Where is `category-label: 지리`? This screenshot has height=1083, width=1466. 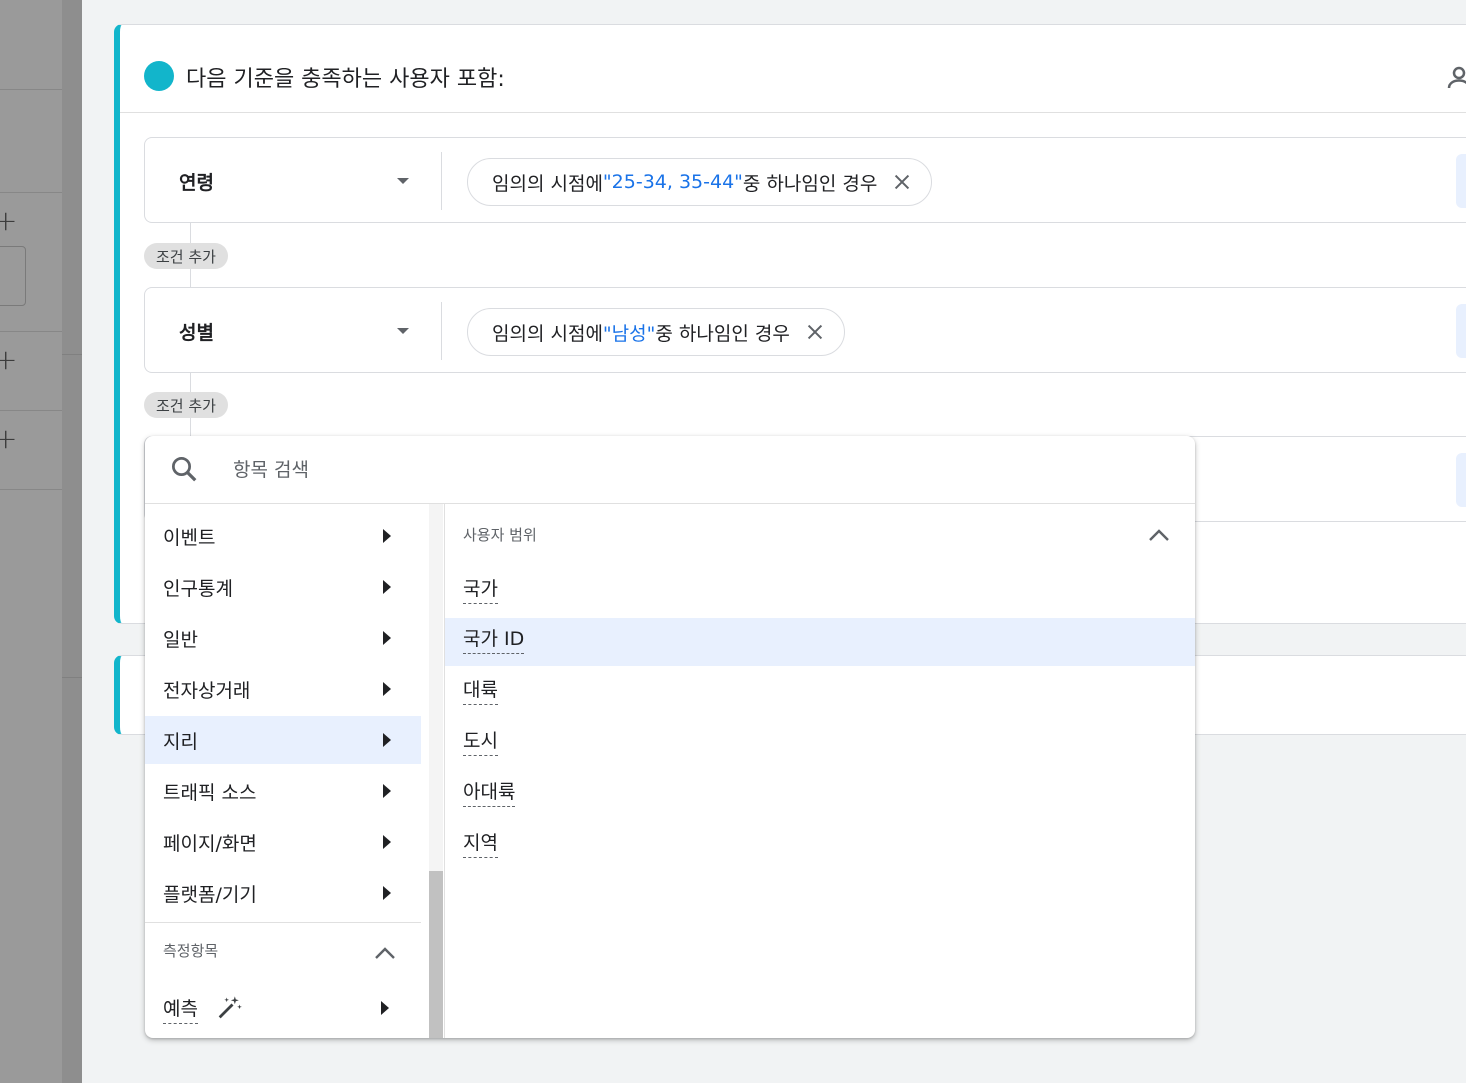 category-label: 지리 is located at coordinates (180, 741).